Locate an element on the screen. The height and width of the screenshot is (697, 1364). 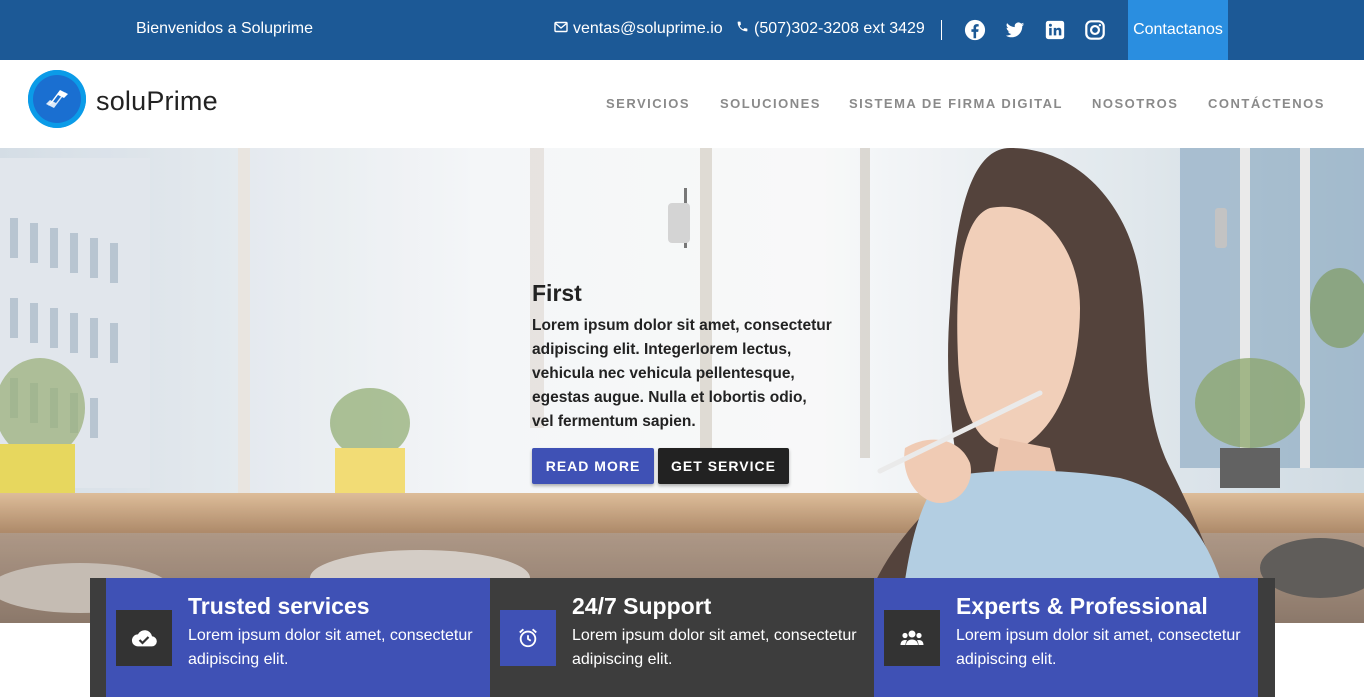
phone-icon is located at coordinates (742, 29).